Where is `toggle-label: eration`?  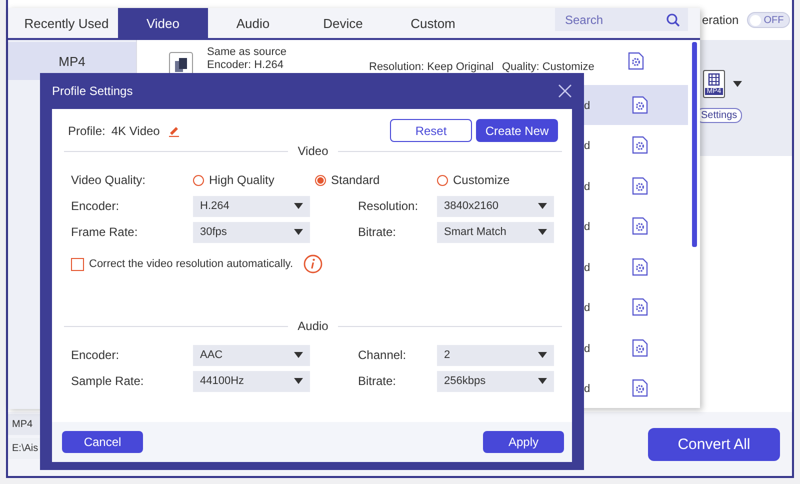 toggle-label: eration is located at coordinates (720, 20).